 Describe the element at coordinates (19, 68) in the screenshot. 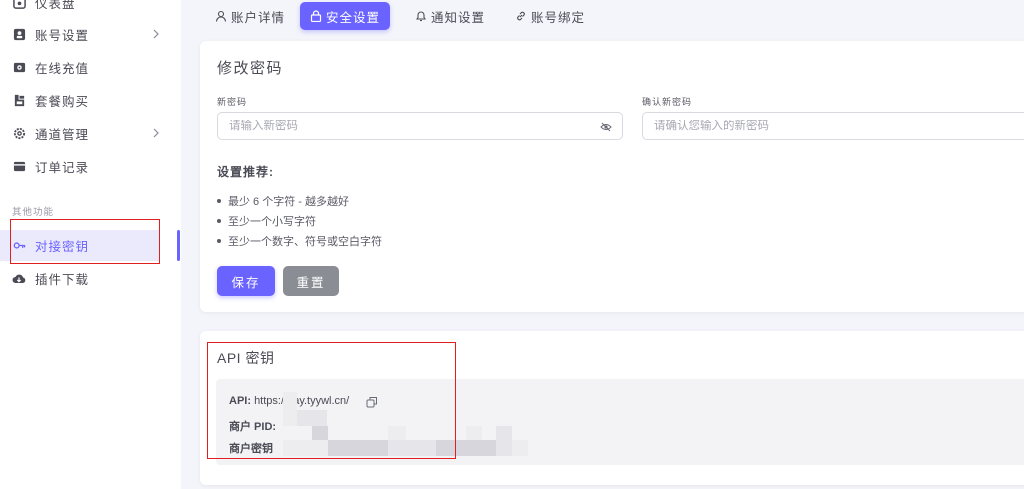

I see `recharge-icon` at that location.